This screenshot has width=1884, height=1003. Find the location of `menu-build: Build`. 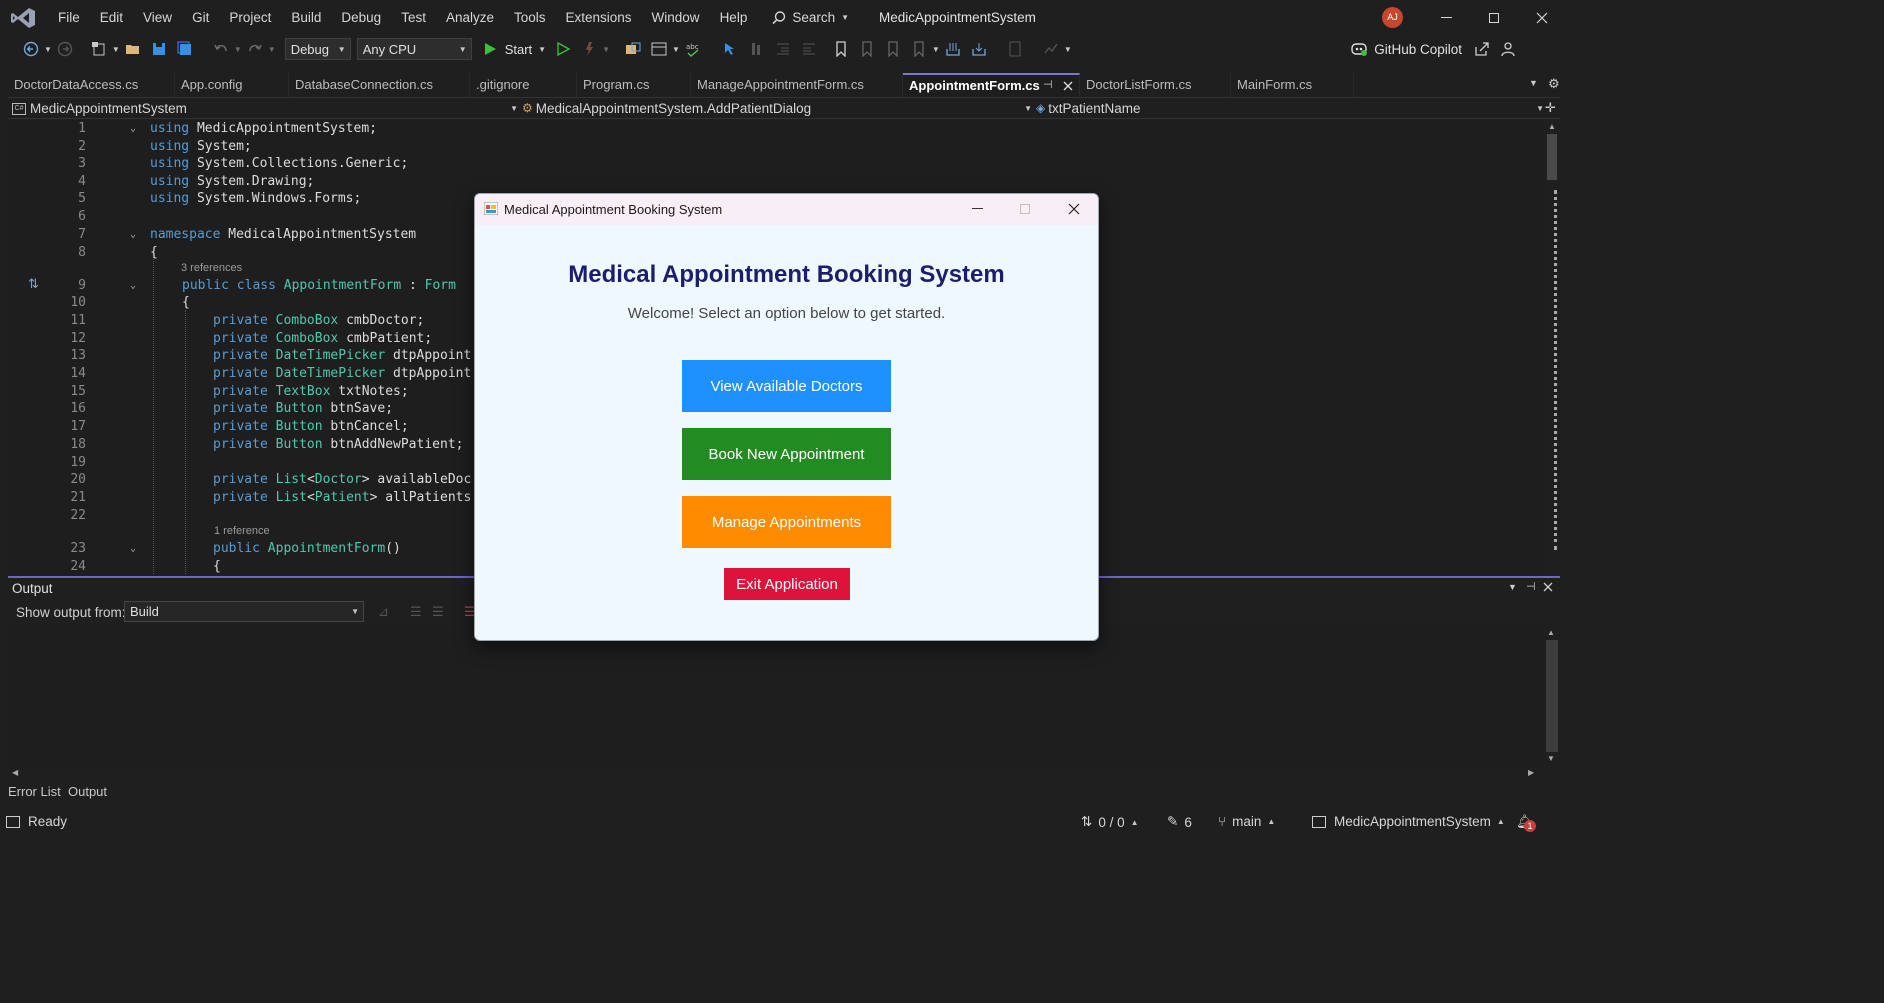

menu-build: Build is located at coordinates (306, 17).